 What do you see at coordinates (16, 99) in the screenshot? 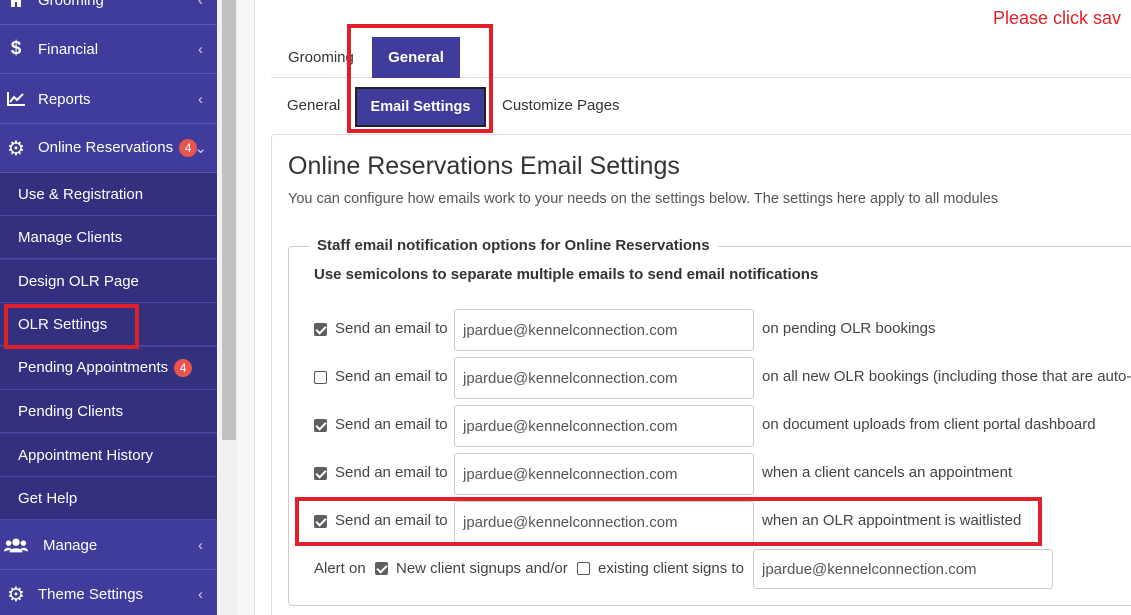
I see `chart-icon` at bounding box center [16, 99].